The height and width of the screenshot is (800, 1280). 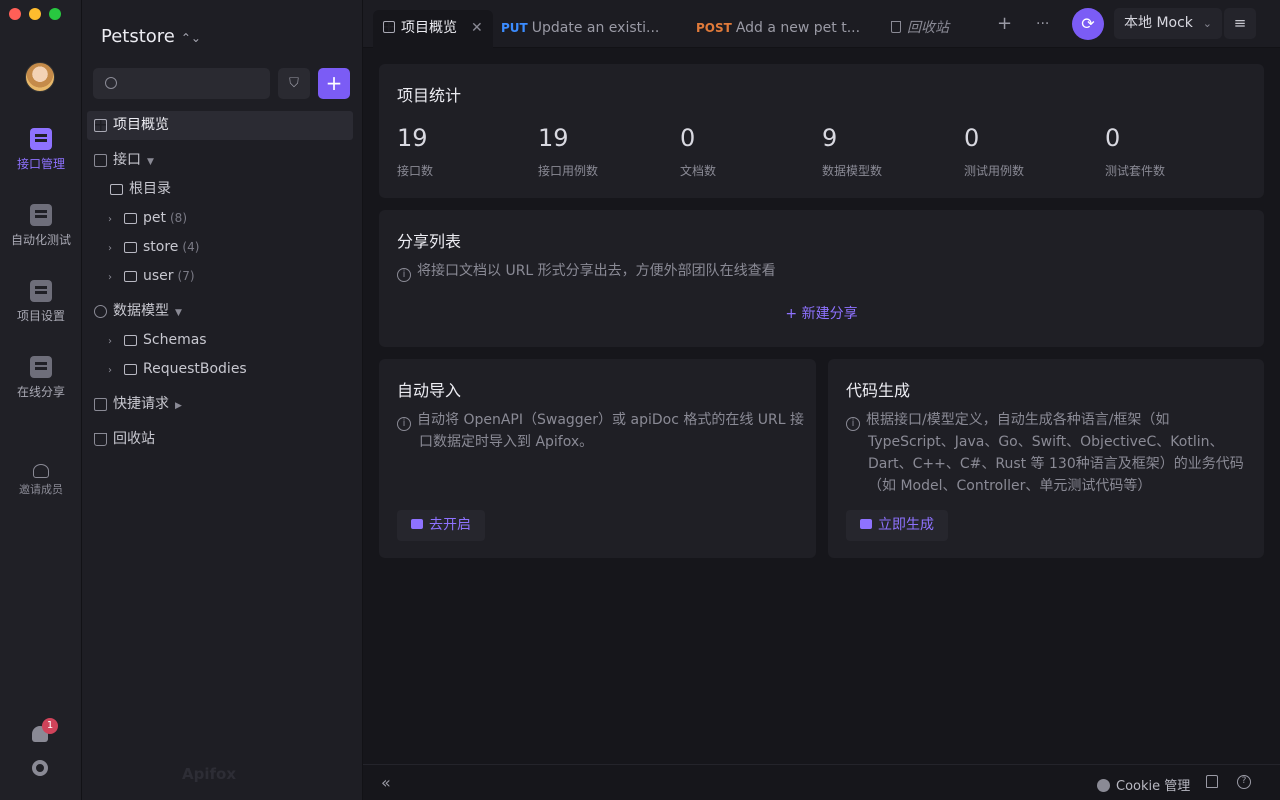 I want to click on more-icon: ···, so click(x=1043, y=24).